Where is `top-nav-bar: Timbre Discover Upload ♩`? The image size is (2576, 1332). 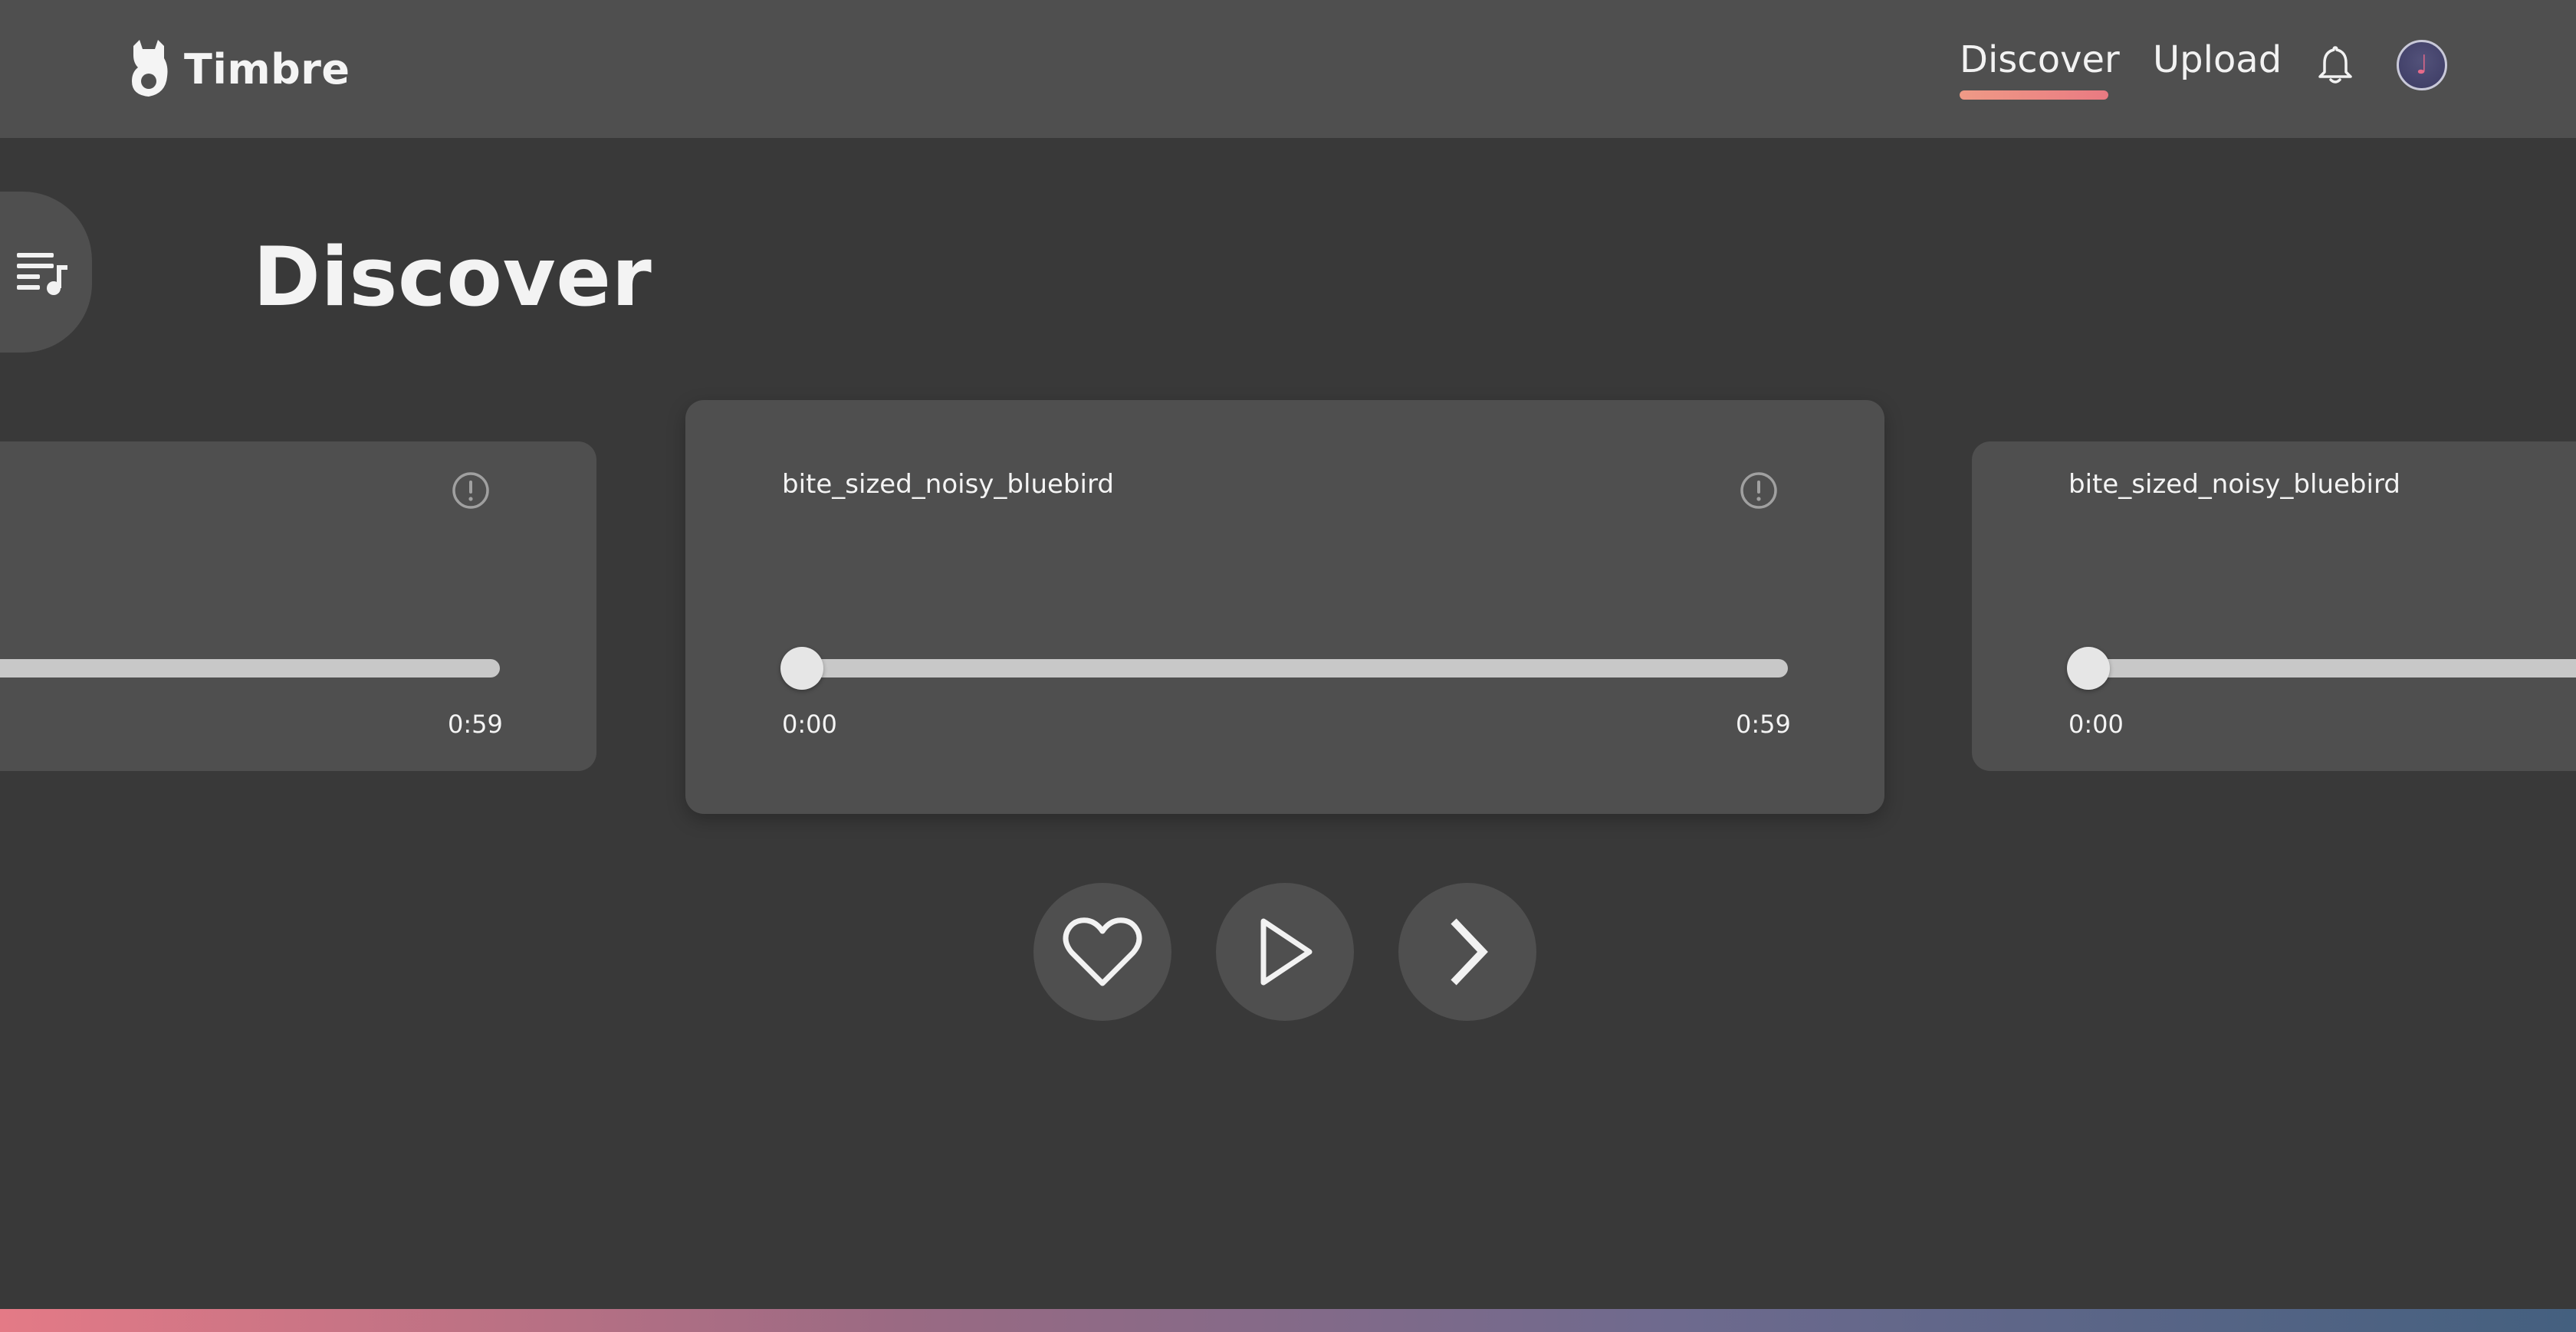
top-nav-bar: Timbre Discover Upload ♩ is located at coordinates (1288, 69).